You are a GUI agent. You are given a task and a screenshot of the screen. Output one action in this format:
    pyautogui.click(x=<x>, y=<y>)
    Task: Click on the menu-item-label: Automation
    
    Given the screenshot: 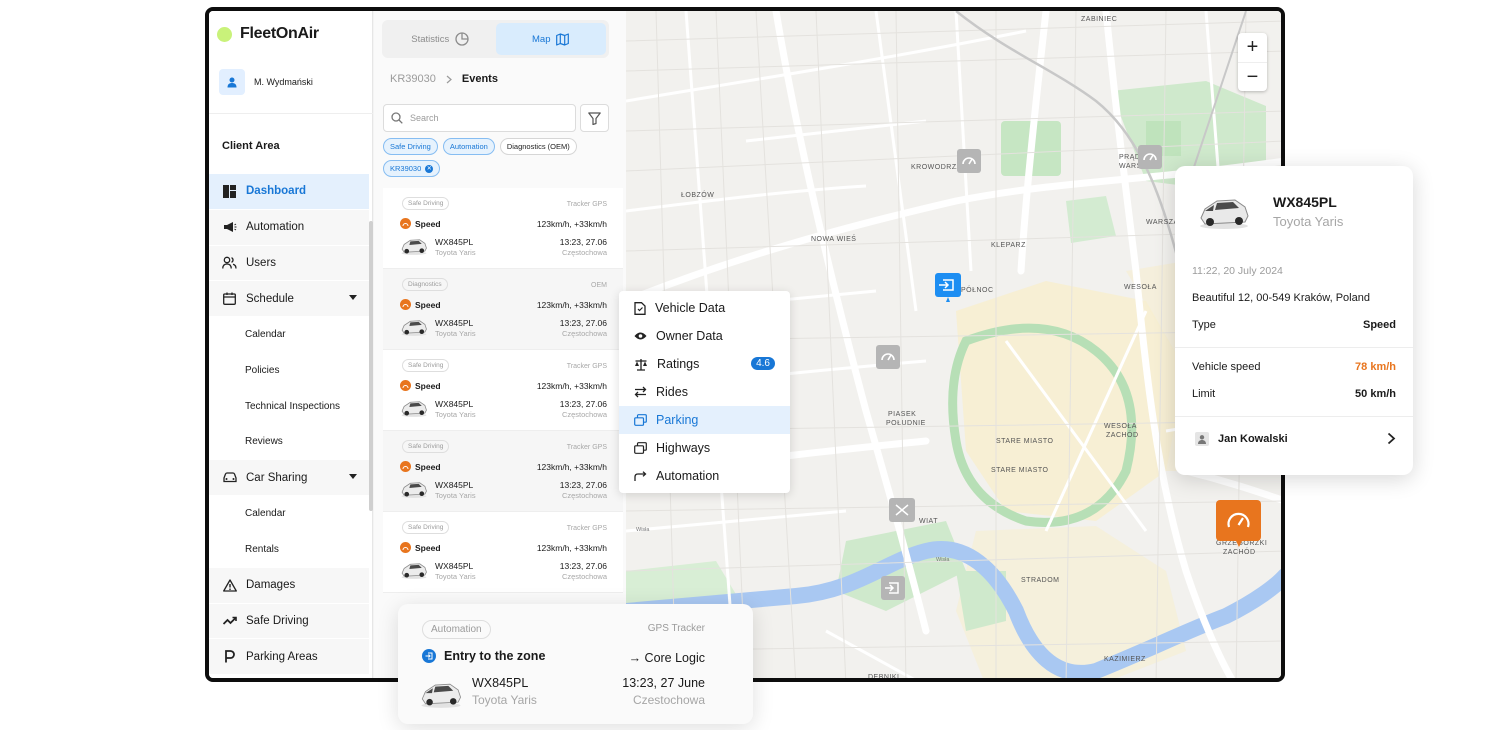 What is the action you would take?
    pyautogui.click(x=688, y=476)
    